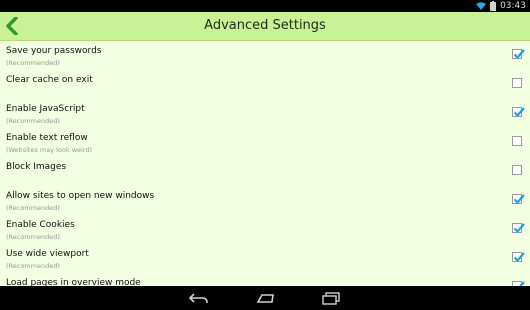 This screenshot has width=530, height=310. What do you see at coordinates (265, 258) in the screenshot?
I see `setting-wide-viewport: Use wide viewport (Recommended)` at bounding box center [265, 258].